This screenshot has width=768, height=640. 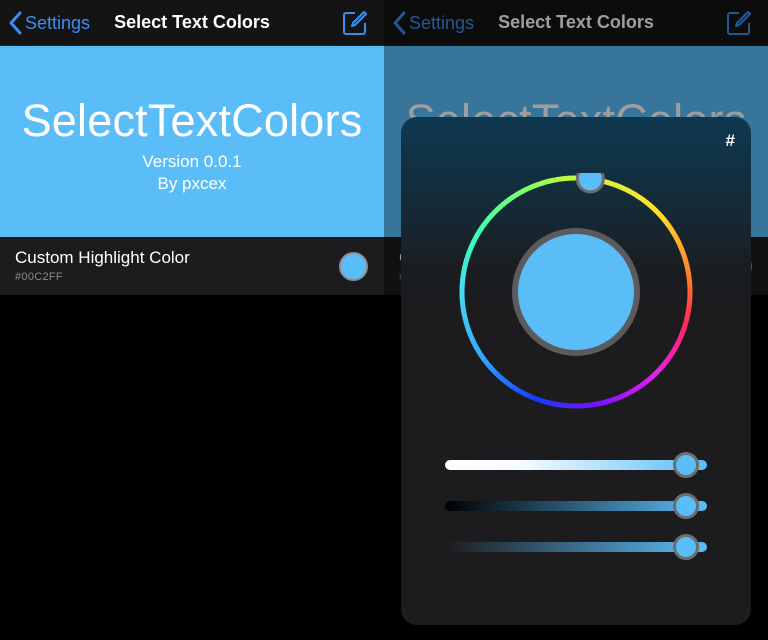 I want to click on alpha-track, so click(x=576, y=547).